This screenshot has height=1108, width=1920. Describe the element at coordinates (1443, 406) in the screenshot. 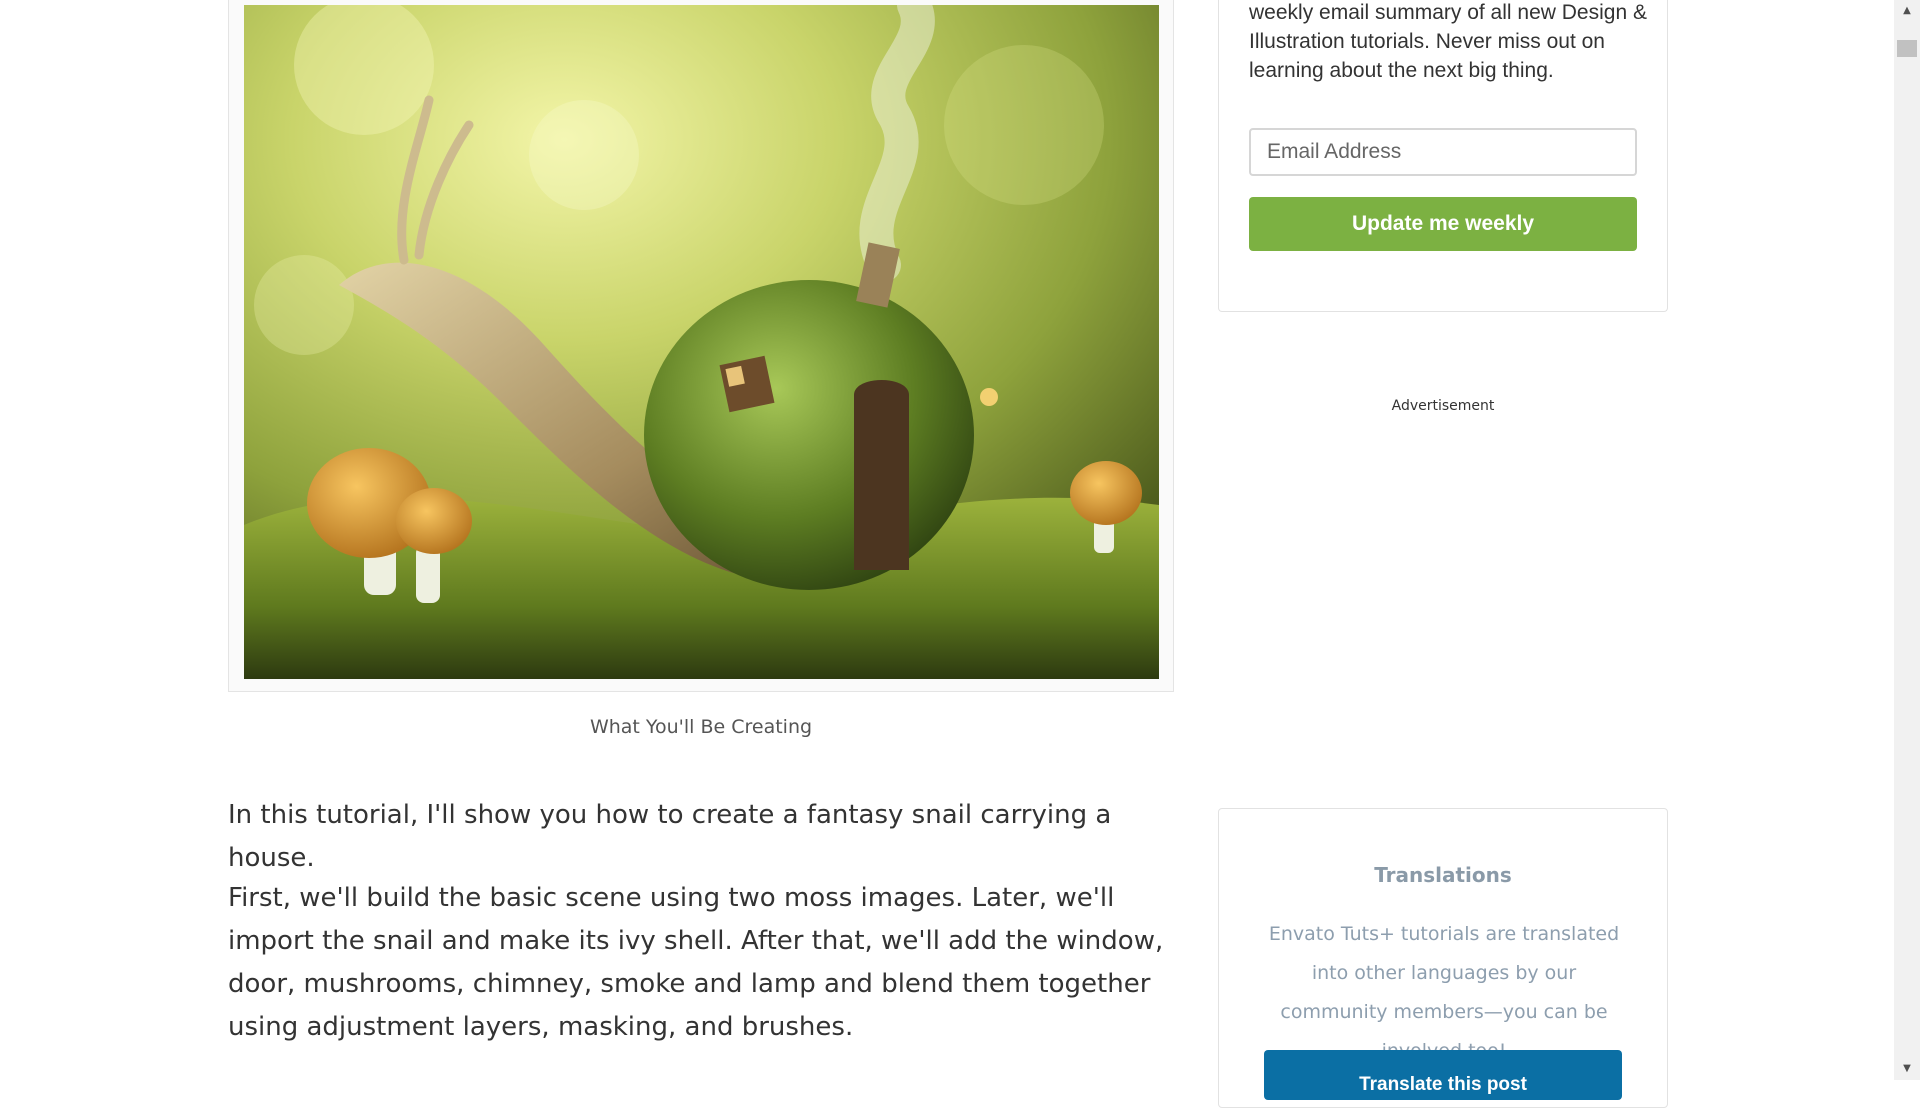

I see `advertisement-label: Advertisement` at that location.